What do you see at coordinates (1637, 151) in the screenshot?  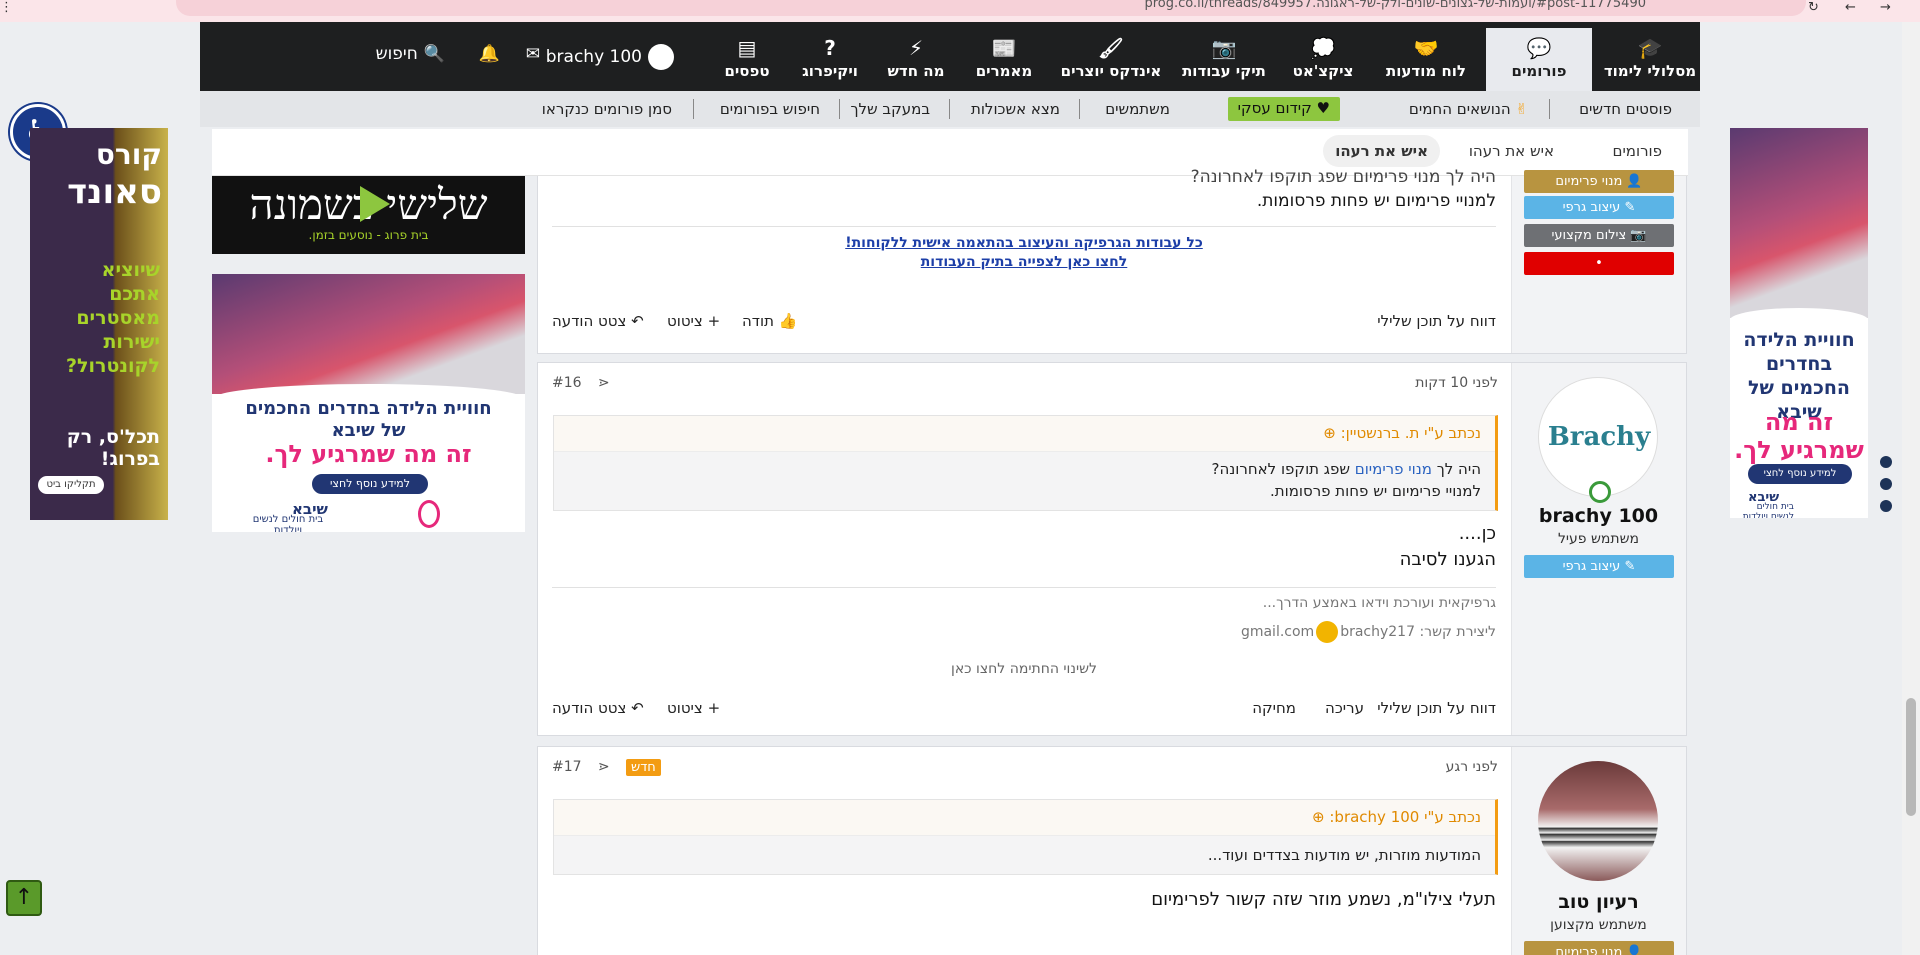 I see `breadcrumb-forums: פורומים` at bounding box center [1637, 151].